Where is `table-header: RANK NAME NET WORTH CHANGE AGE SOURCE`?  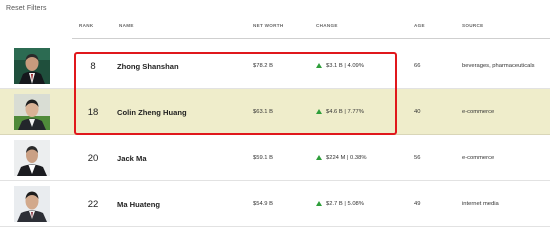
table-header: RANK NAME NET WORTH CHANGE AGE SOURCE is located at coordinates (275, 31).